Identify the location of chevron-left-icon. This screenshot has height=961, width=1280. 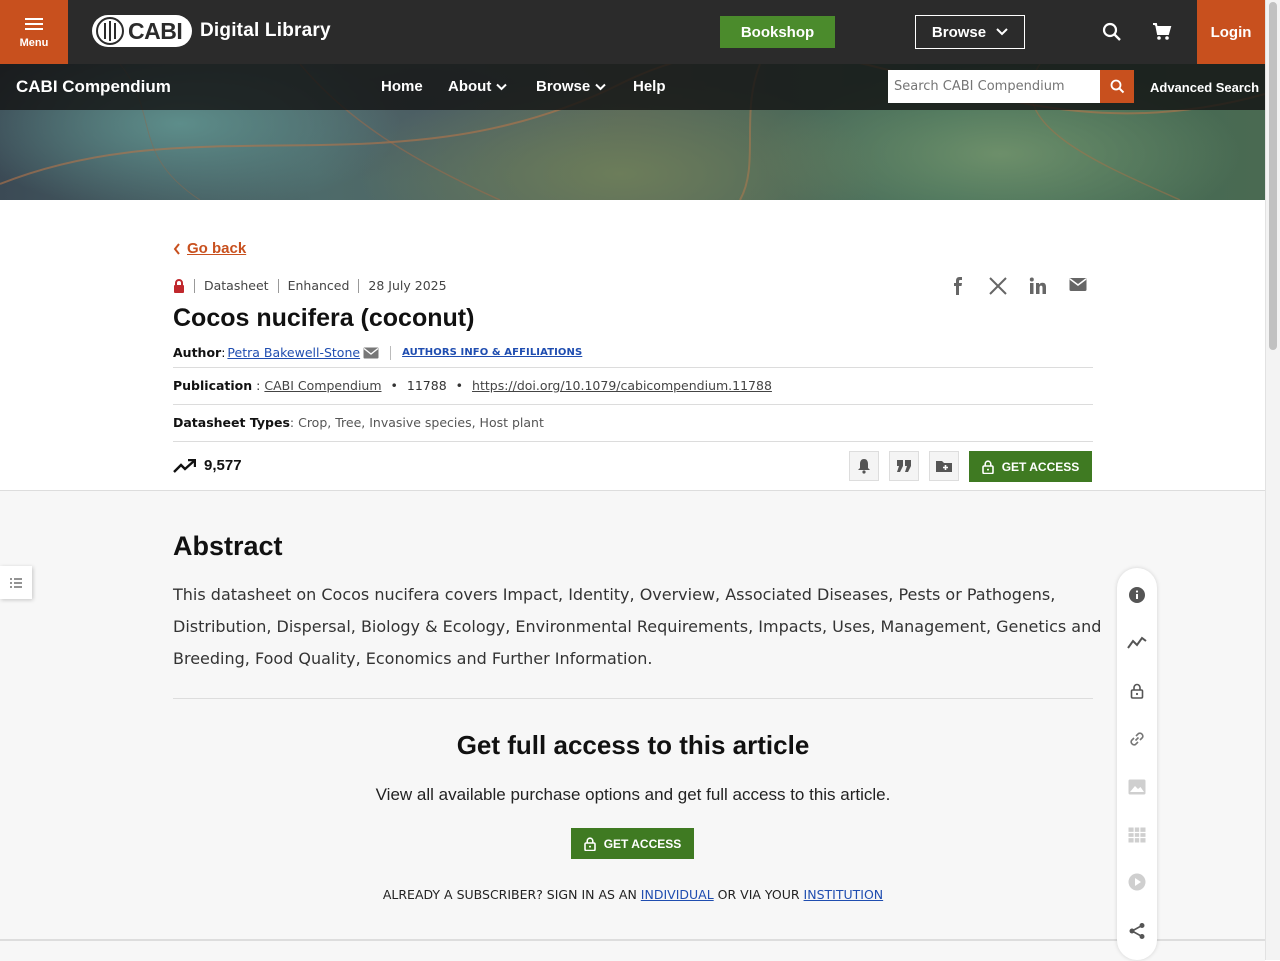
(176, 248).